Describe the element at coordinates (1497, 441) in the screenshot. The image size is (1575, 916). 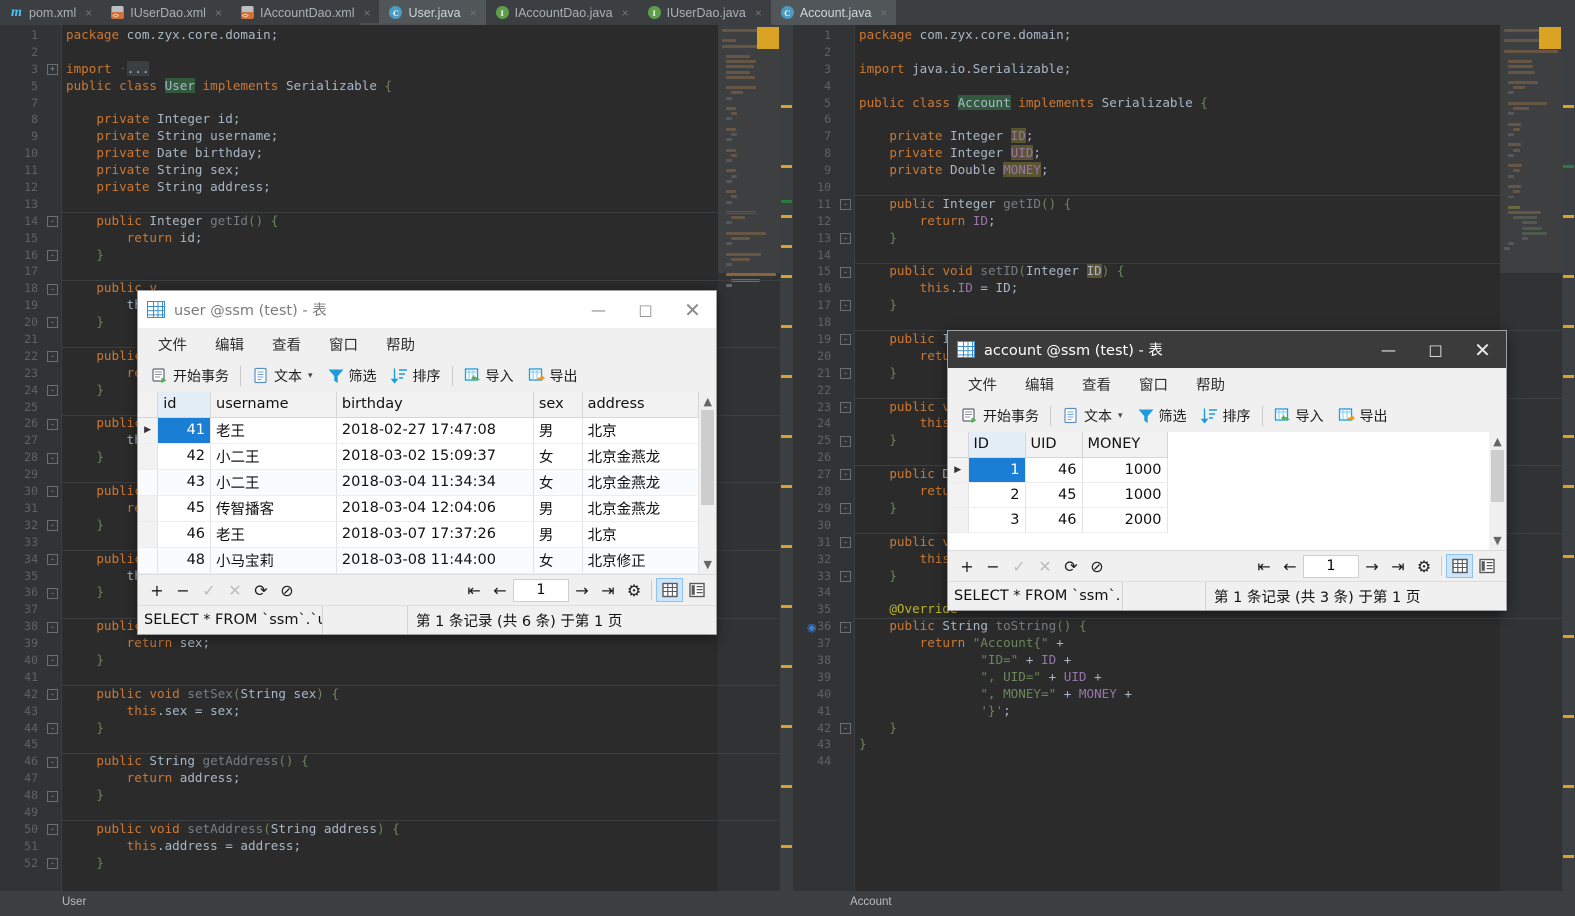
I see `scroll-up-arrow: ▲` at that location.